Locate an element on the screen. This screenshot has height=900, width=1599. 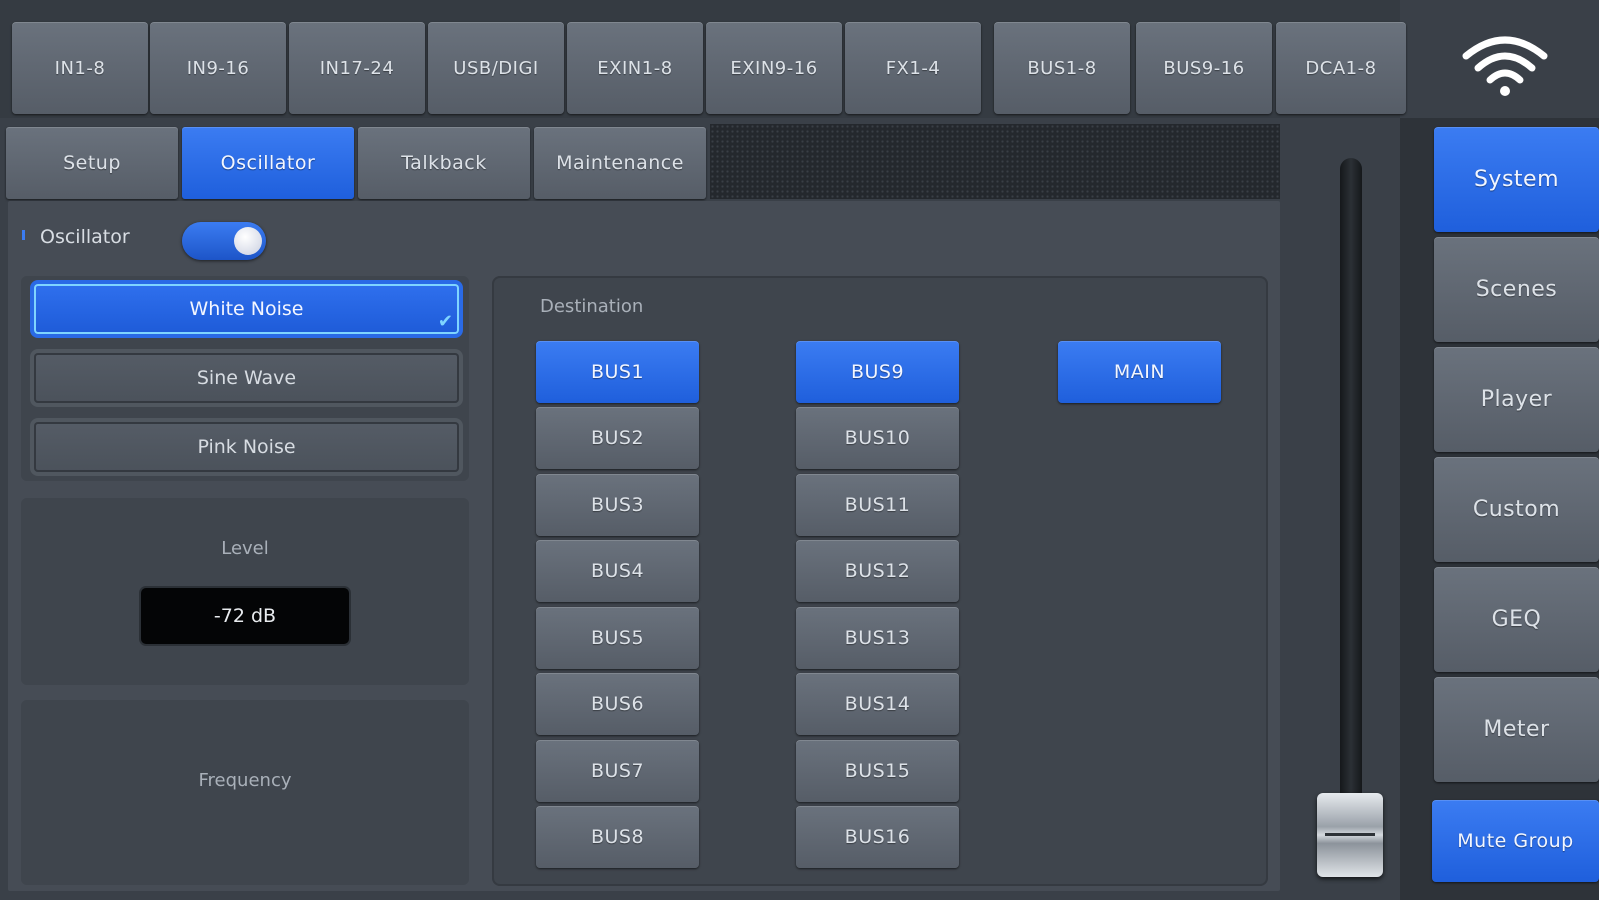
tab-in1-8: IN1-8 is located at coordinates (80, 68).